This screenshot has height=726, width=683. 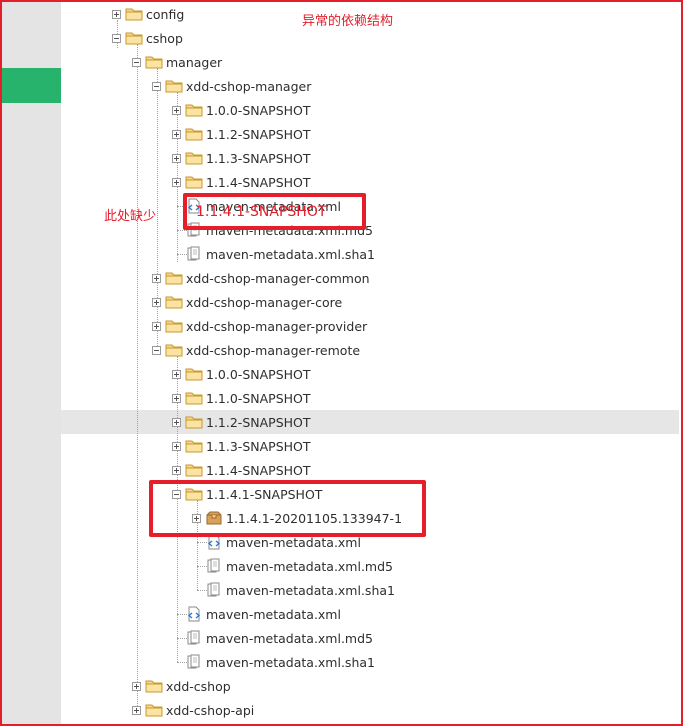 I want to click on xml-file-icon, so click(x=194, y=614).